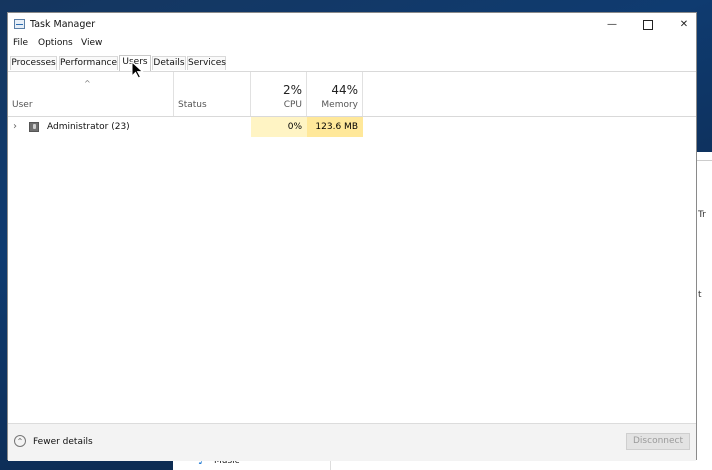  I want to click on minimize-button: —, so click(612, 25).